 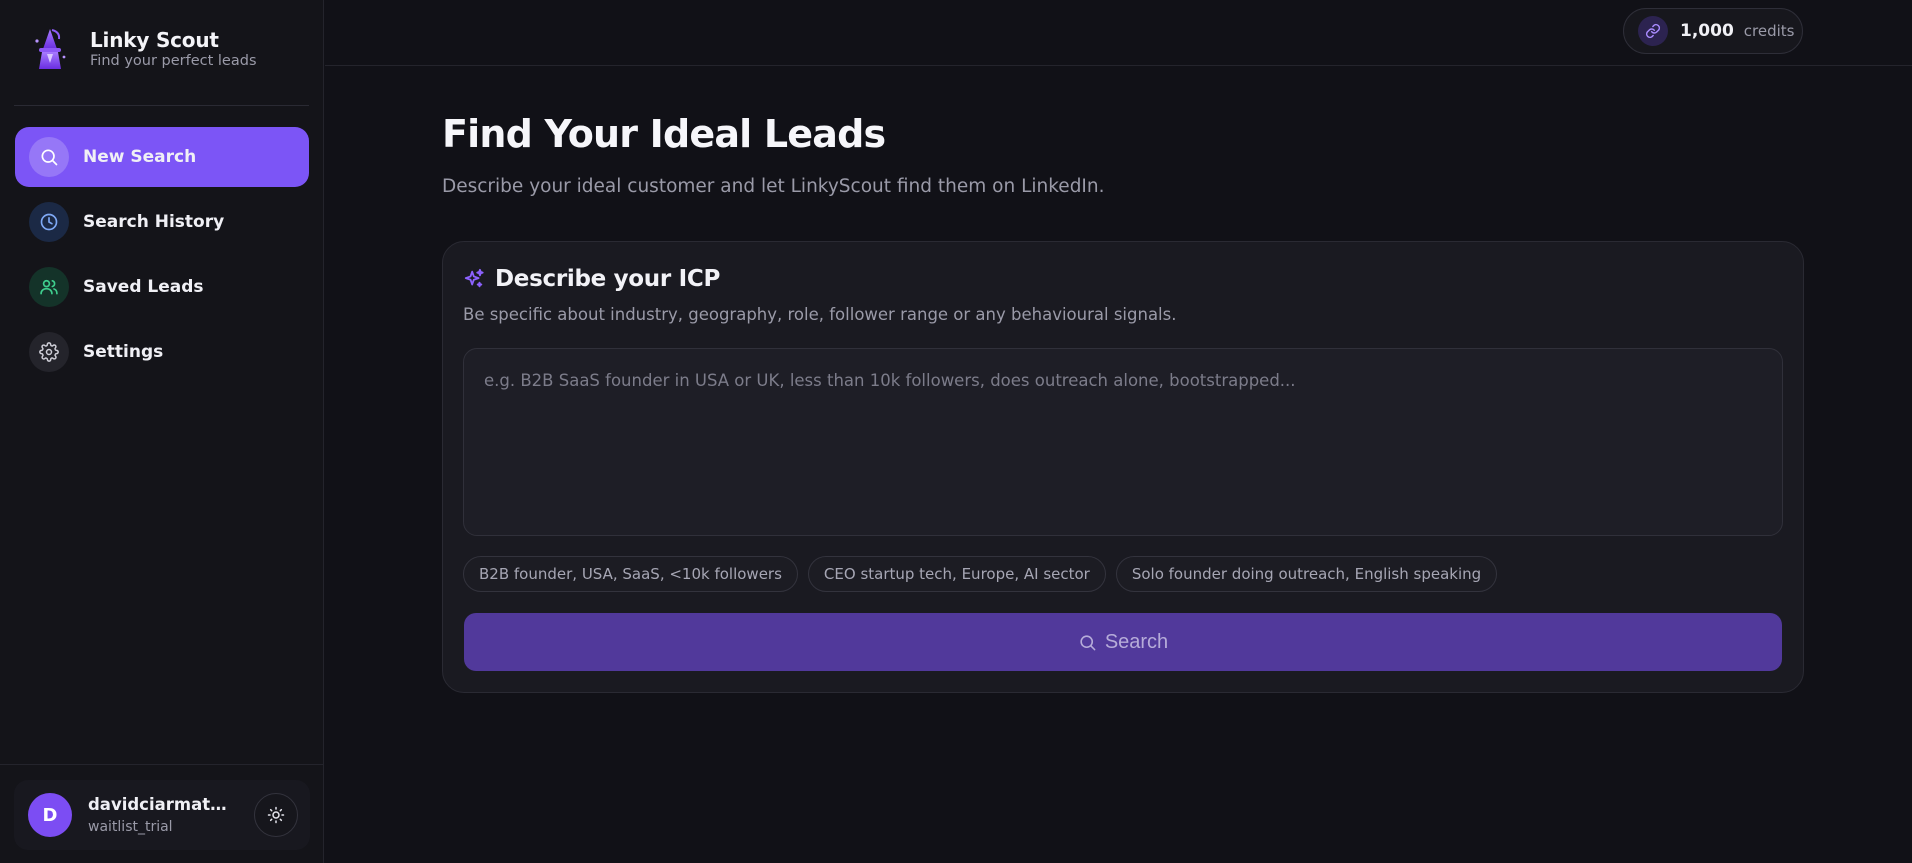 I want to click on users-icon, so click(x=49, y=287).